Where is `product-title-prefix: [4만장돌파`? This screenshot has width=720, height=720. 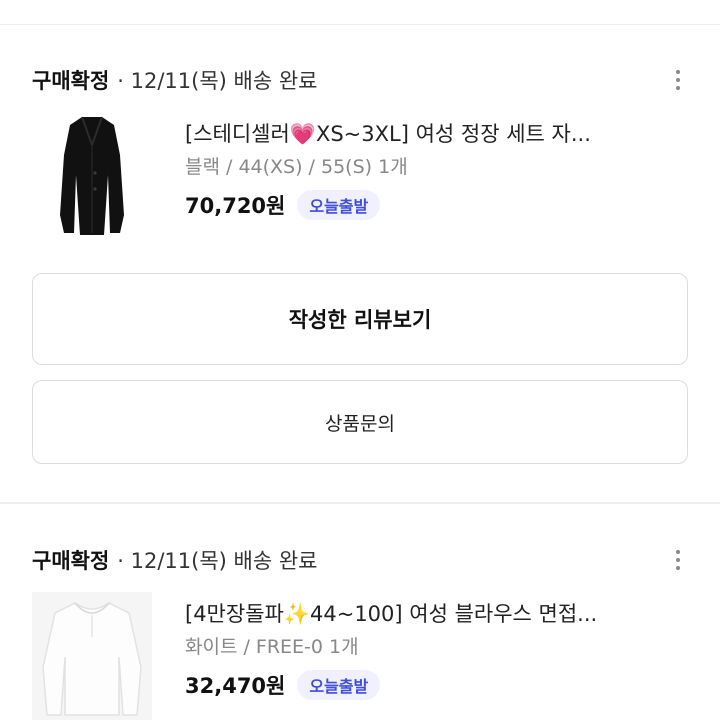
product-title-prefix: [4만장돌파 is located at coordinates (234, 614).